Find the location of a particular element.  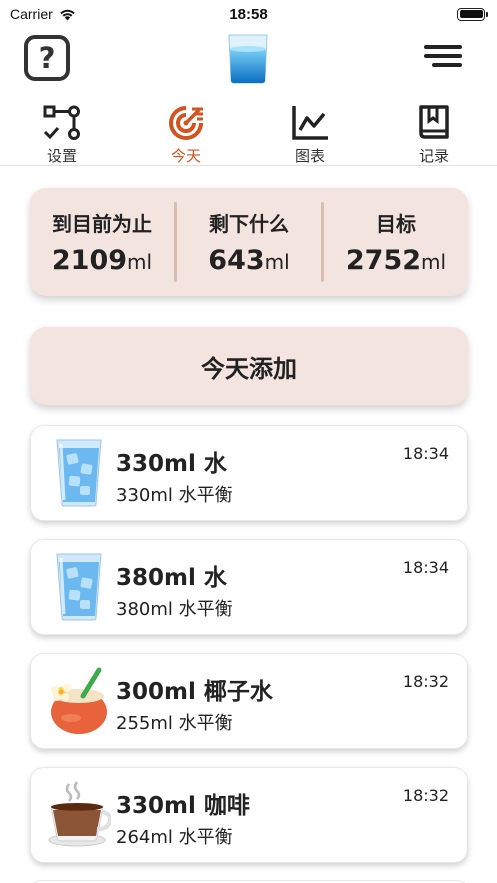

chart-icon is located at coordinates (310, 123).